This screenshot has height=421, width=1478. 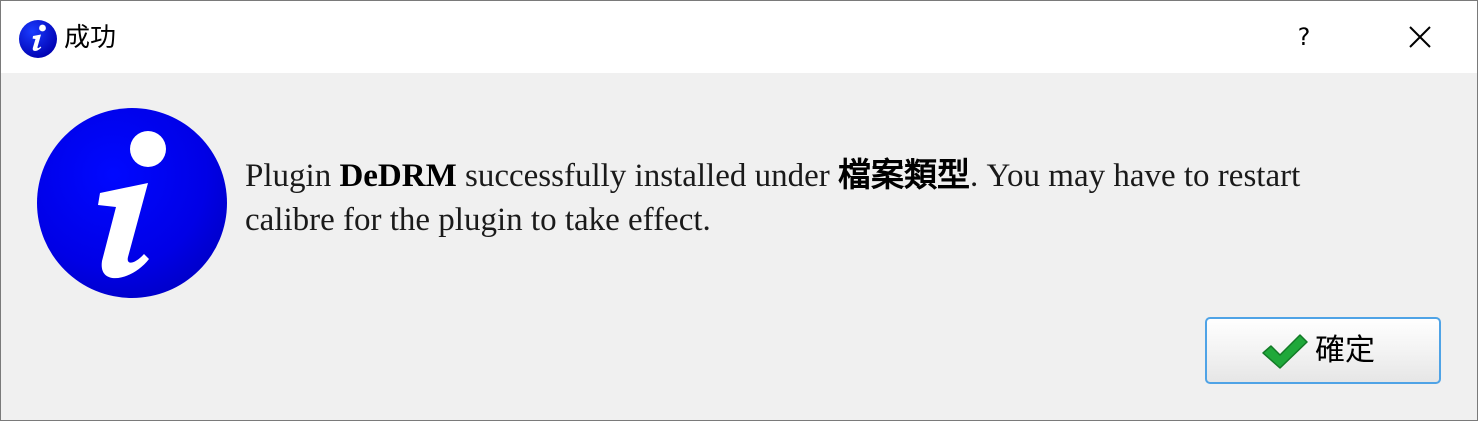 I want to click on close-icon, so click(x=1420, y=37).